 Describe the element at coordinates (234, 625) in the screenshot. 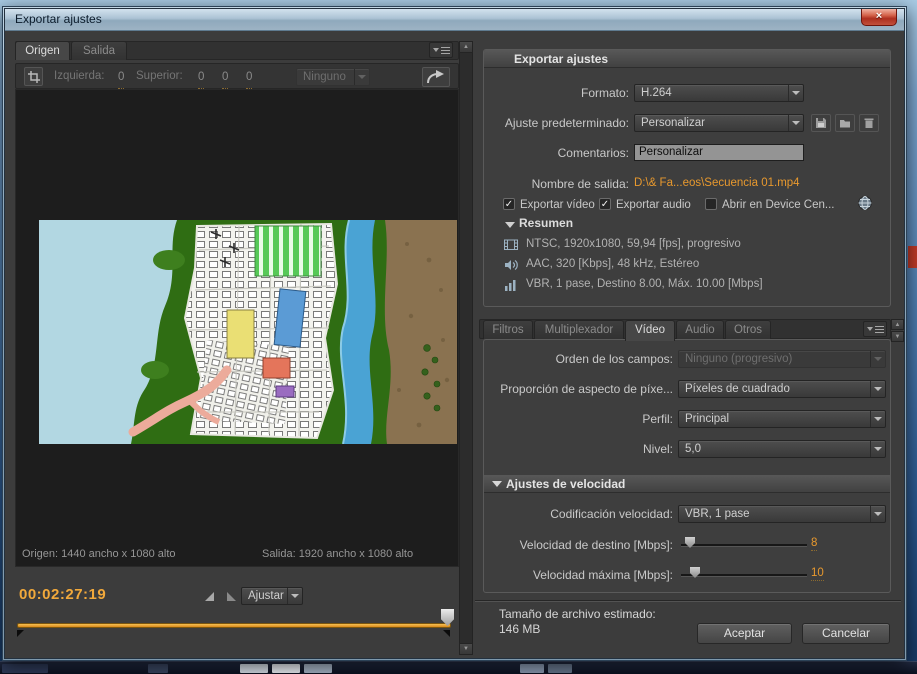

I see `timeline-track` at that location.